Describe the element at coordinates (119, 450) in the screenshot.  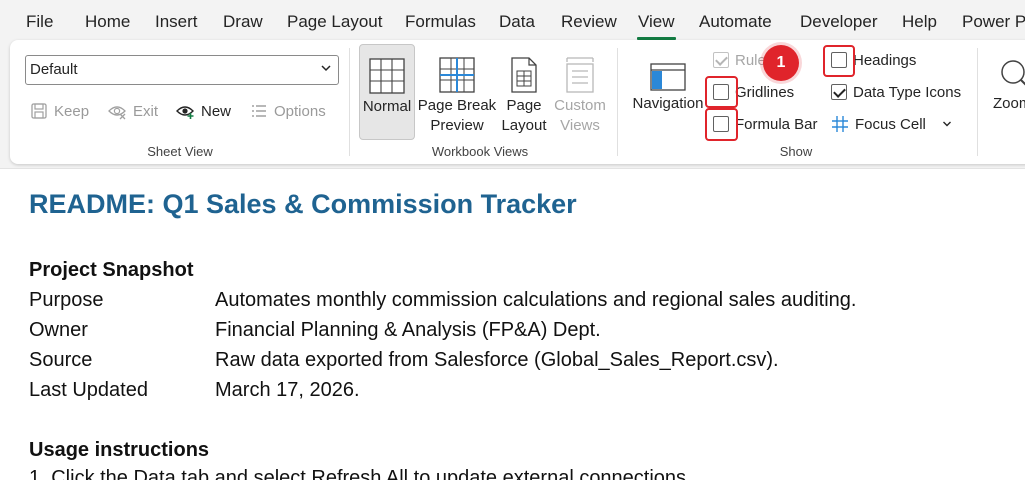
I see `usage-instructions-heading: Usage instructions` at that location.